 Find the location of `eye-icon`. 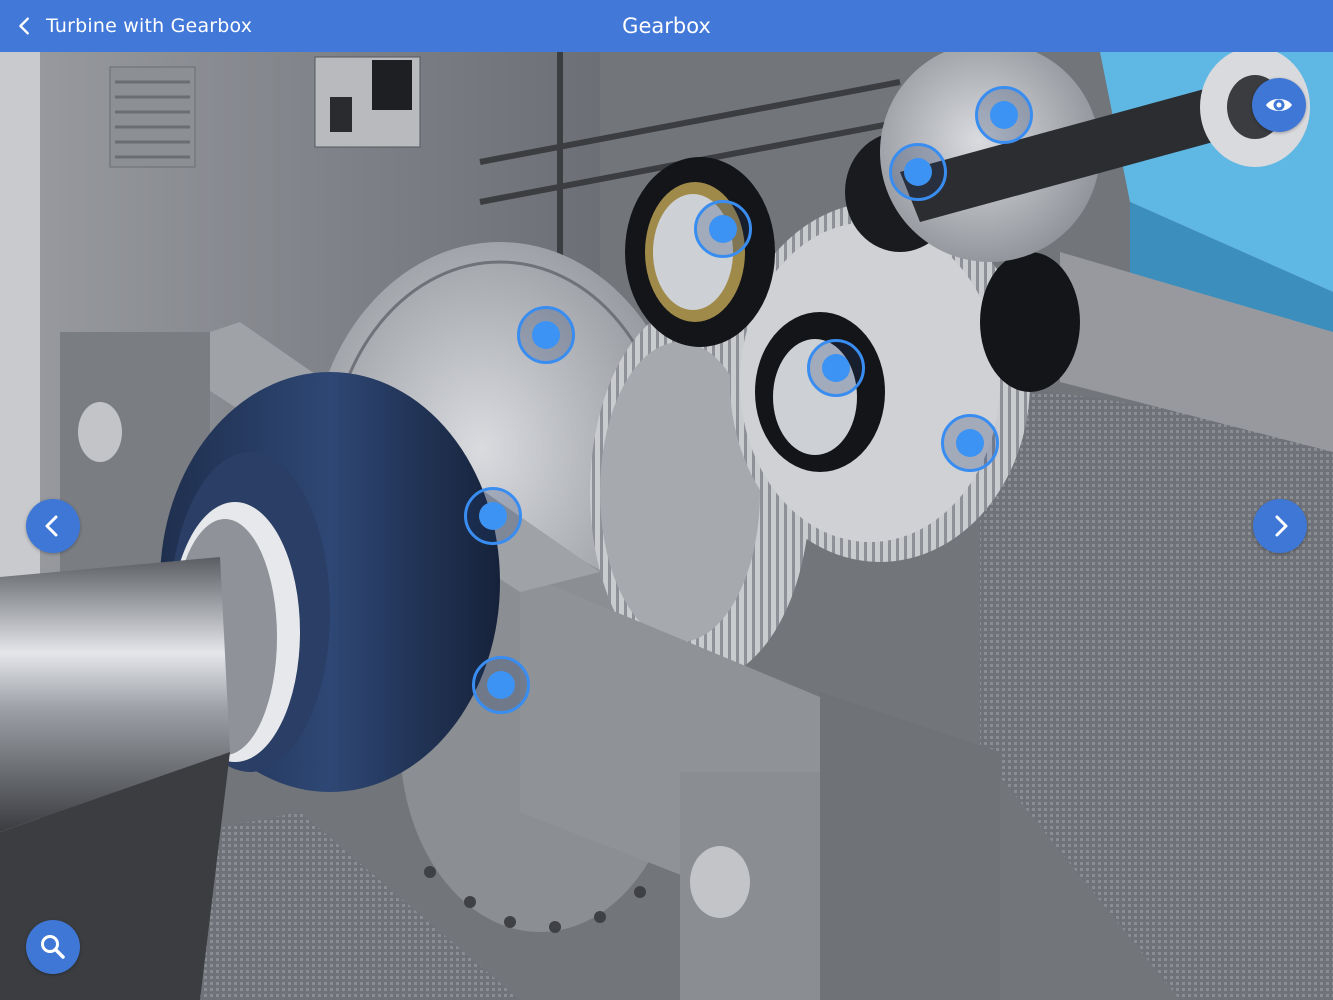

eye-icon is located at coordinates (1279, 105).